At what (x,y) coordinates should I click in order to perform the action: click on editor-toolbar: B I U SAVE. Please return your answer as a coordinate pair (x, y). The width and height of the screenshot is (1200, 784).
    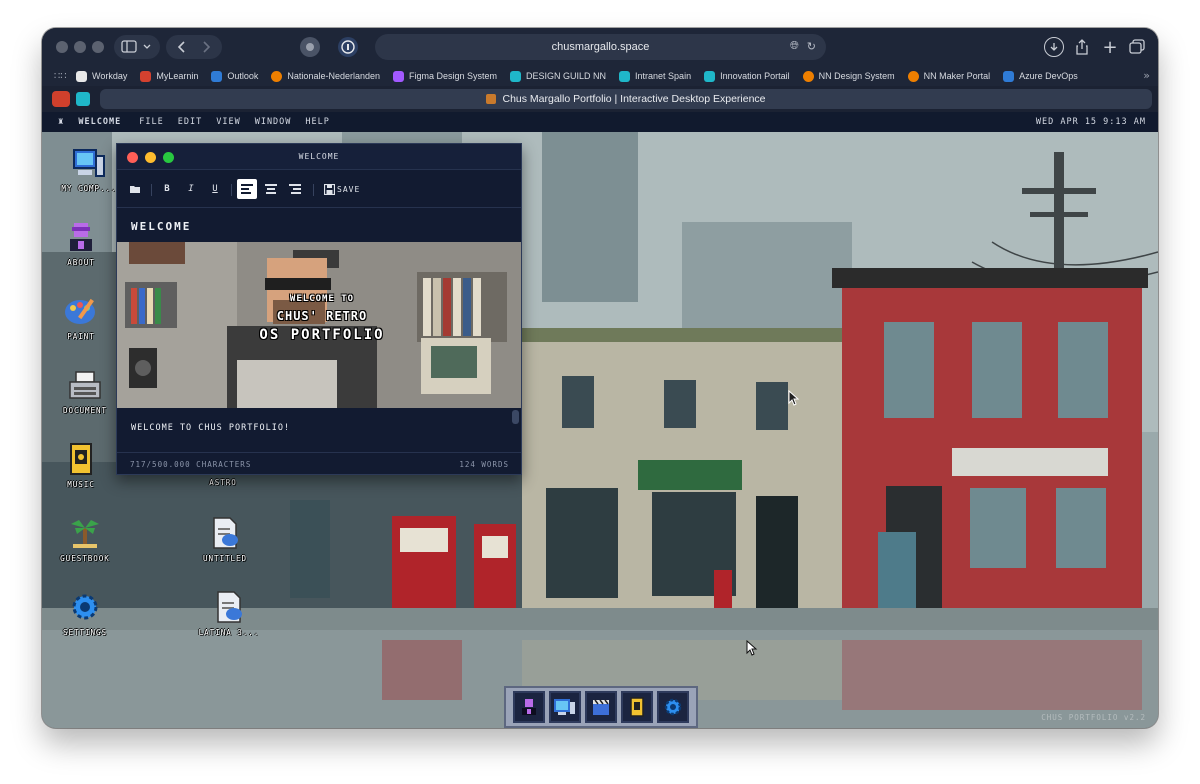
    Looking at the image, I should click on (319, 189).